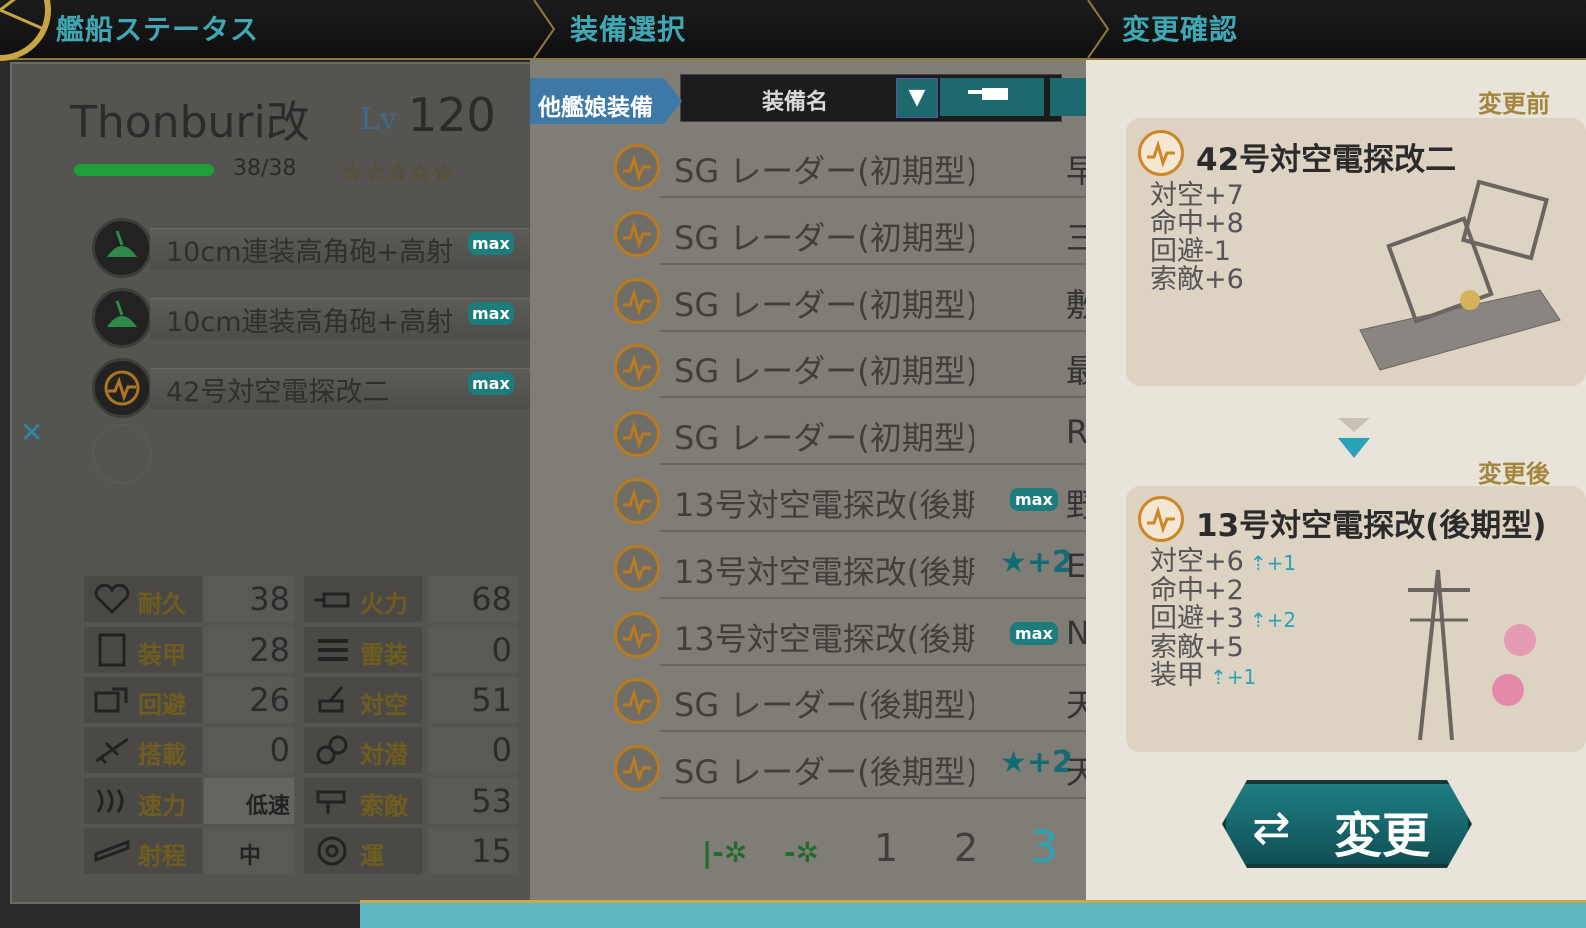  I want to click on page-3-current: 3, so click(1044, 847).